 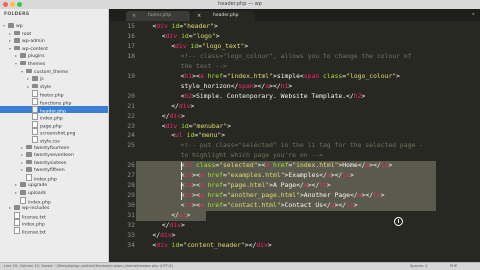 What do you see at coordinates (54, 41) in the screenshot?
I see `tree-folder: ▸ wp-admin` at bounding box center [54, 41].